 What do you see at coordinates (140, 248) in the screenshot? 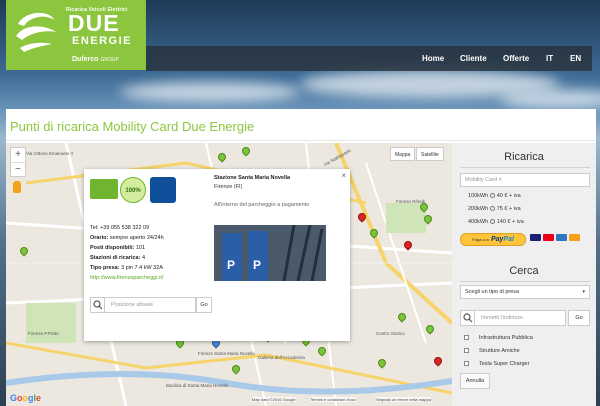
I see `spots-value: 101` at bounding box center [140, 248].